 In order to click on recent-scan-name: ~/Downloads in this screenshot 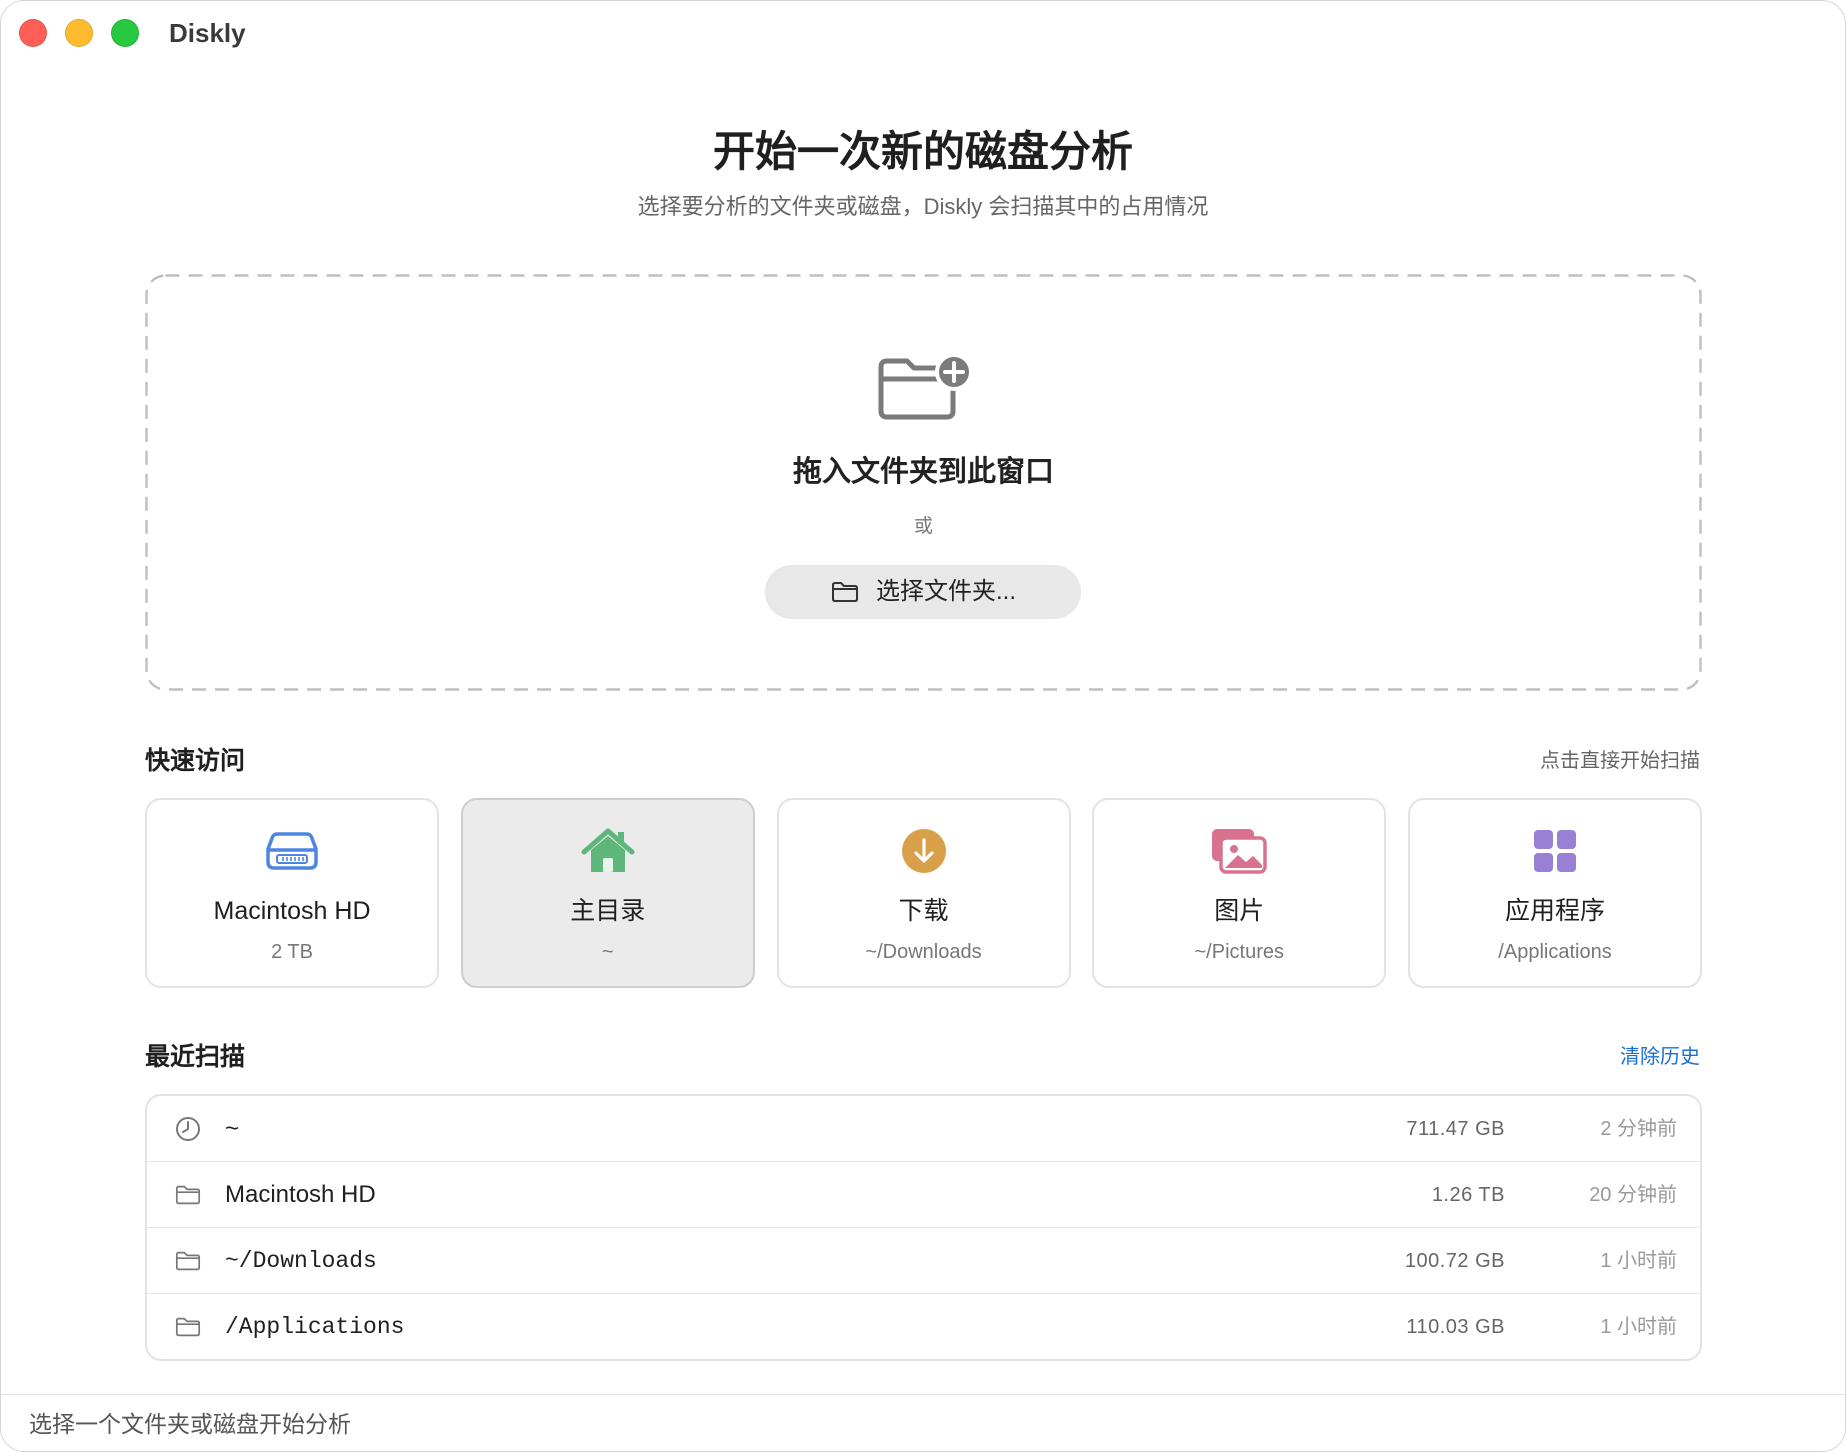, I will do `click(301, 1260)`.